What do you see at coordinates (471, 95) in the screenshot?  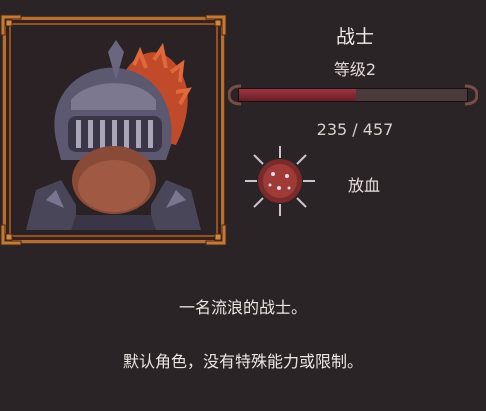 I see `health-bar-cap-right` at bounding box center [471, 95].